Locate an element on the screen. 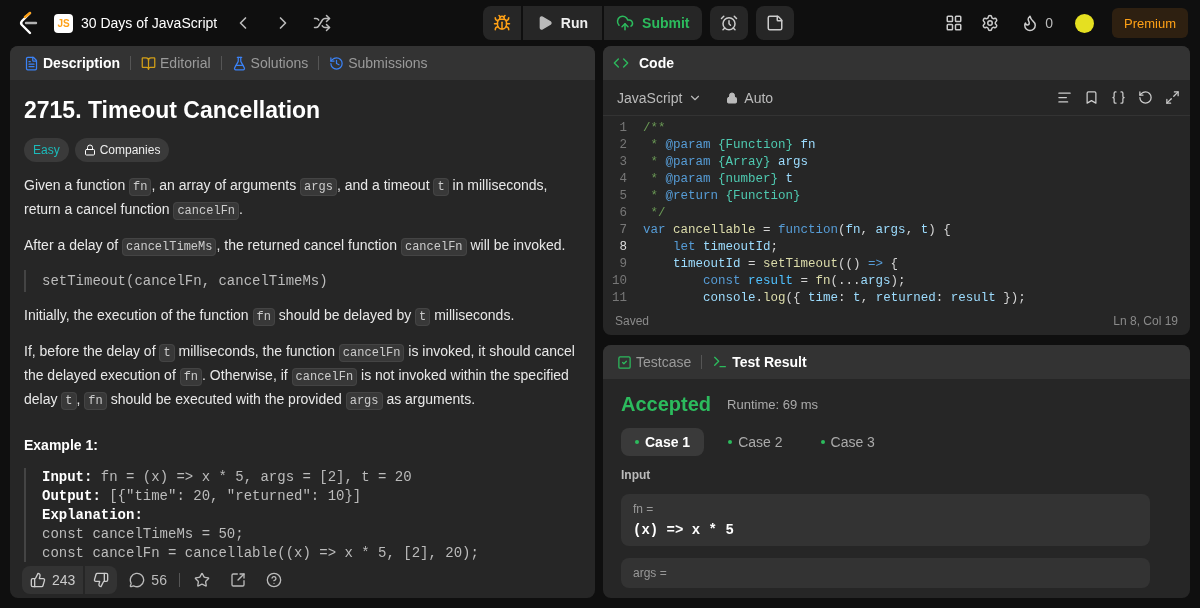 This screenshot has height=608, width=1200. checkbox-icon is located at coordinates (624, 362).